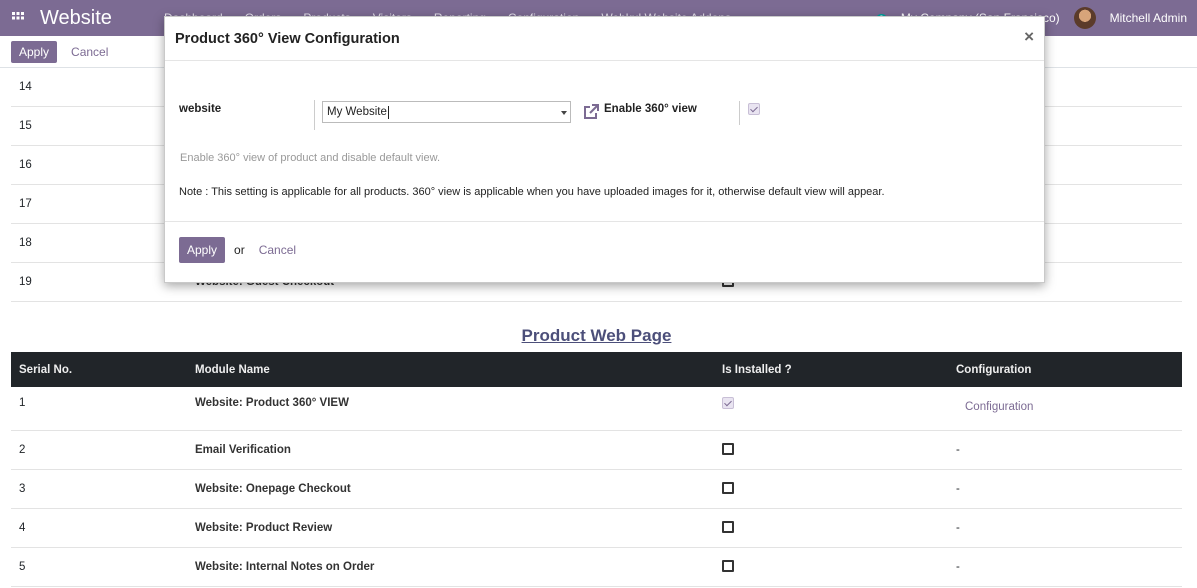  Describe the element at coordinates (596, 450) in the screenshot. I see `table-row: 2 Email Verification -` at that location.